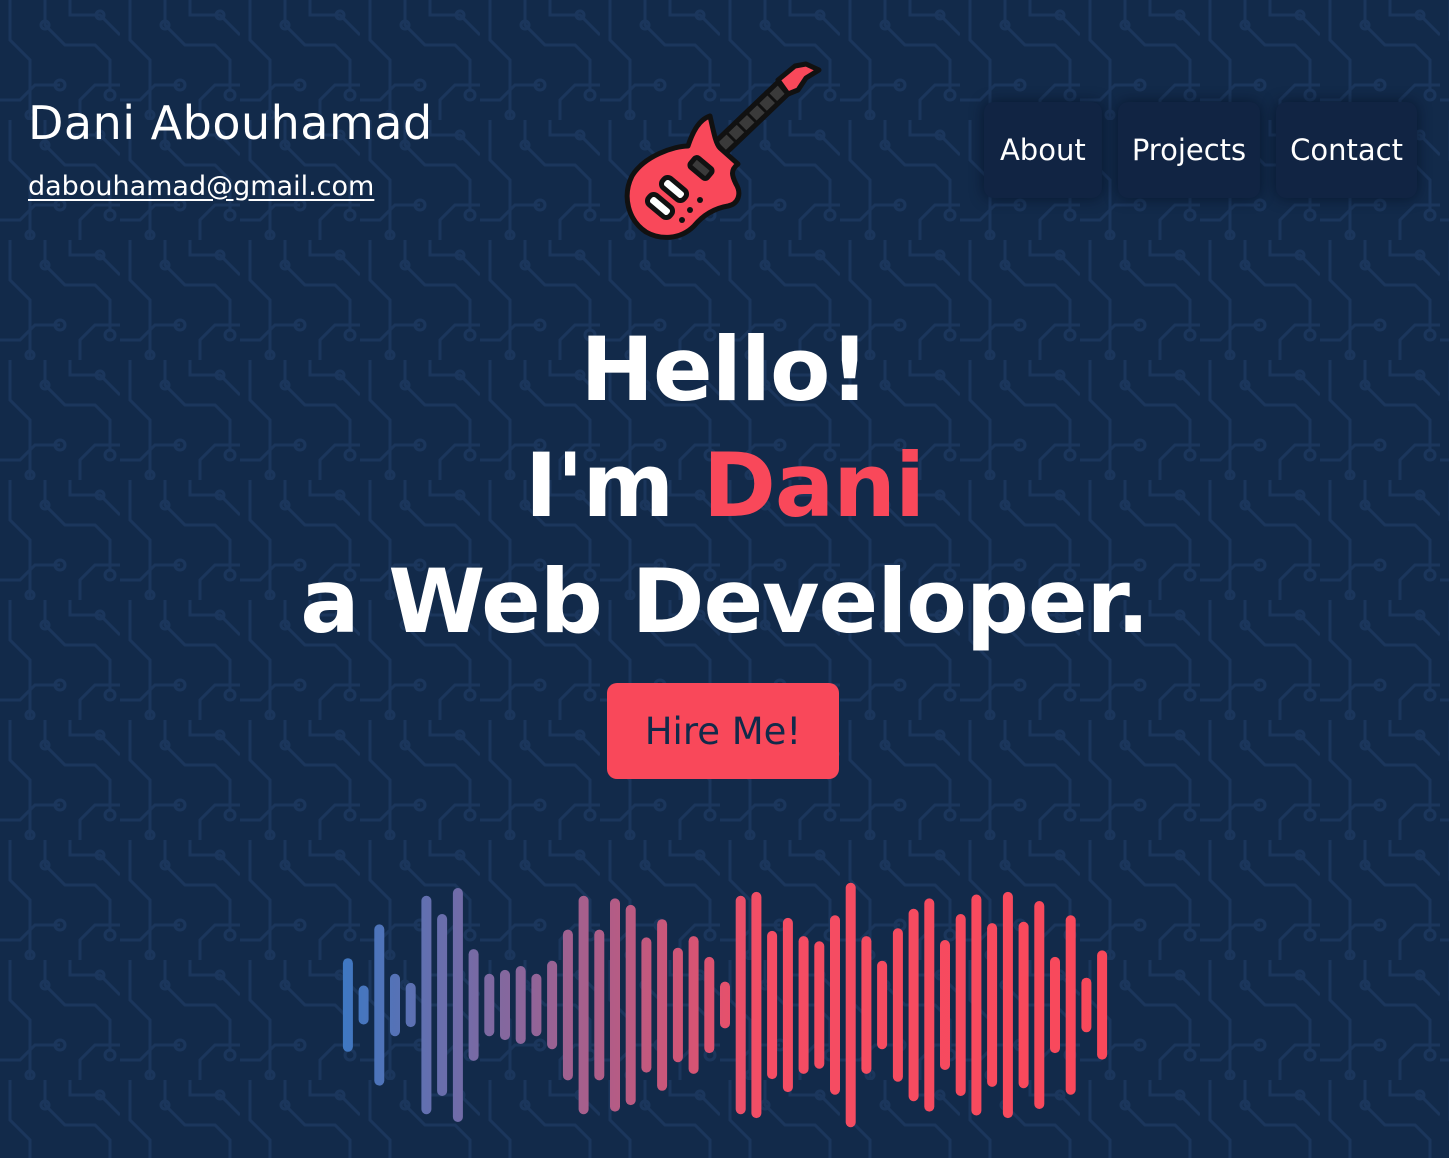 This screenshot has height=1158, width=1449. Describe the element at coordinates (201, 186) in the screenshot. I see `email-link: dabouhamad@gmail.com` at that location.